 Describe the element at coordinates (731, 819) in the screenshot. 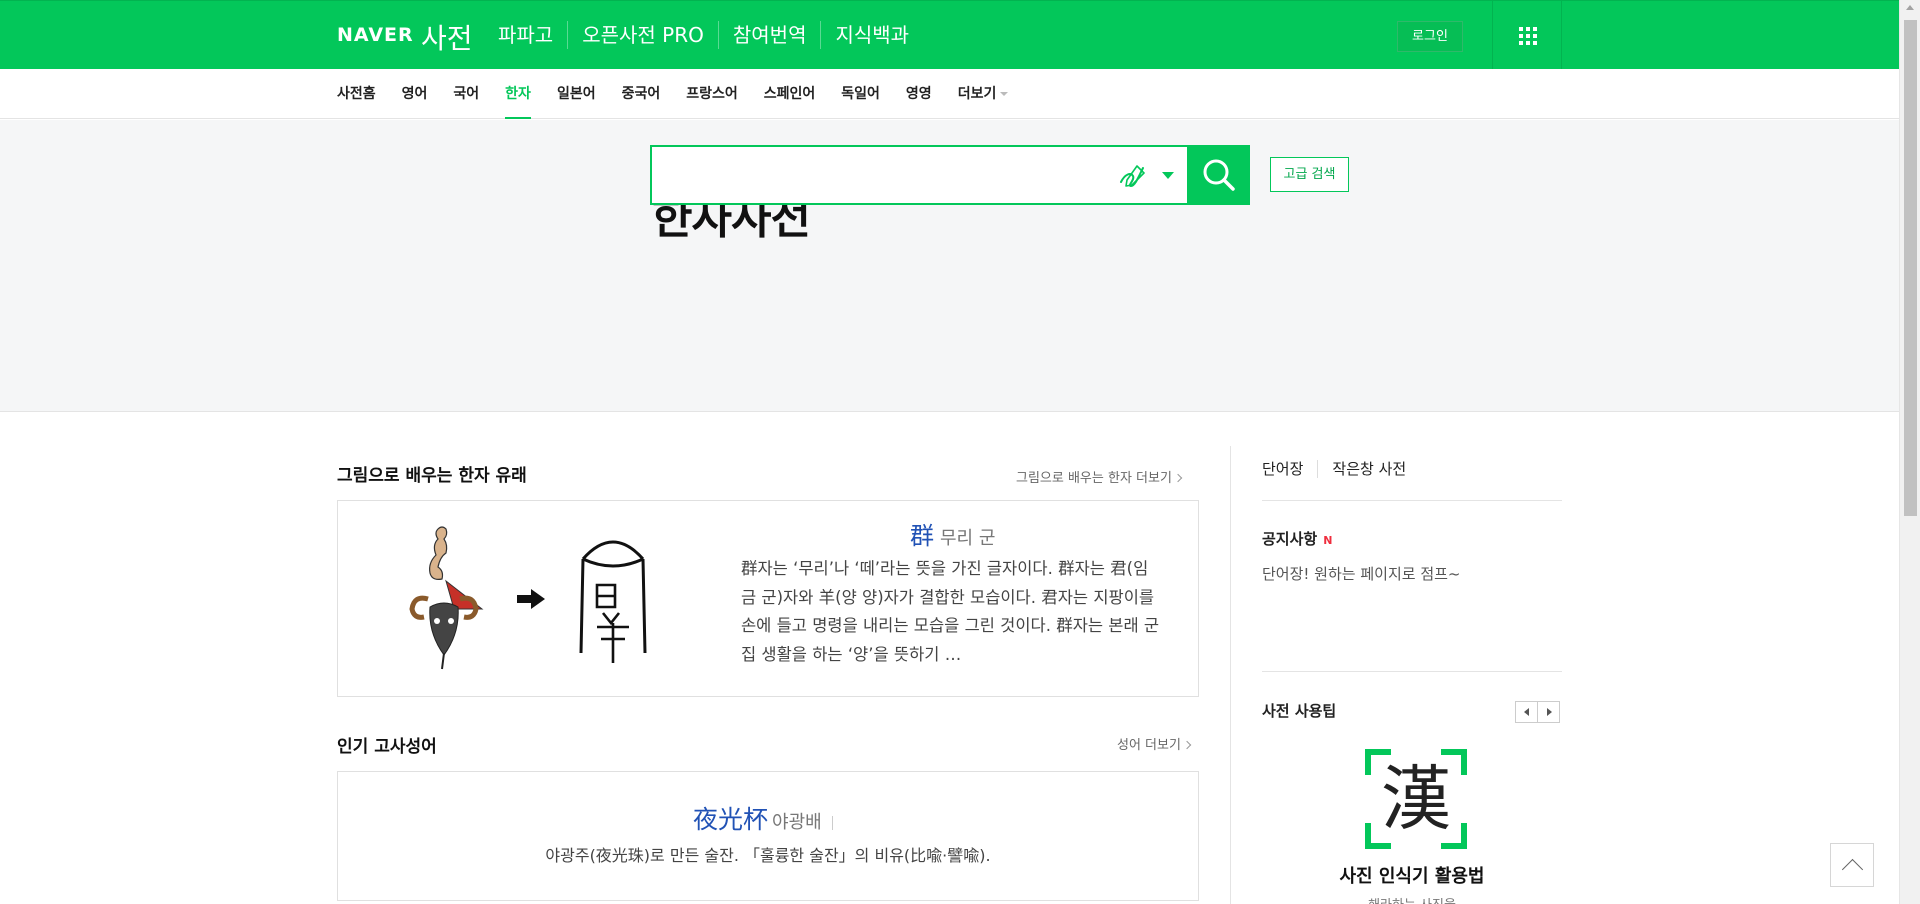

I see `idiom-hanja: 夜光杯` at that location.